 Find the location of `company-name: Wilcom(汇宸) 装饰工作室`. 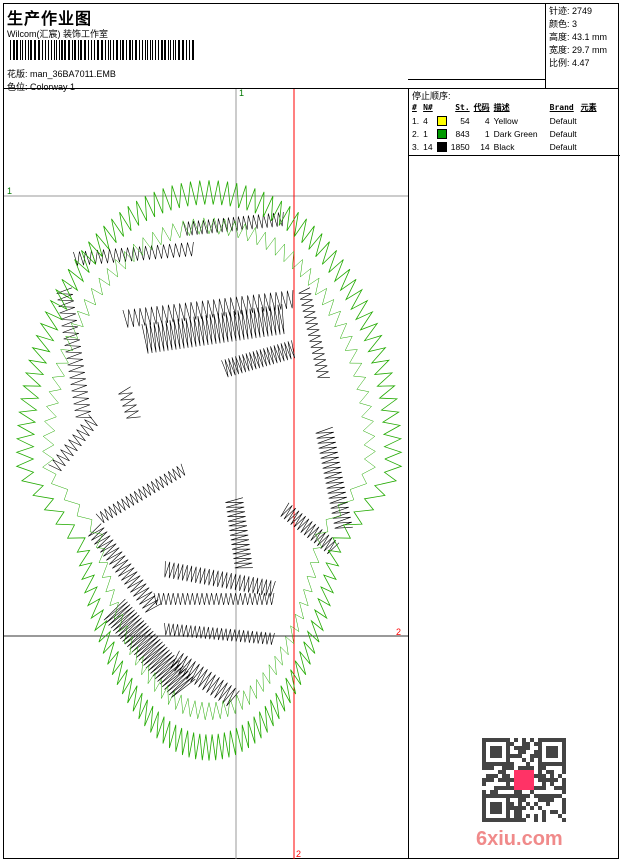

company-name: Wilcom(汇宸) 装饰工作室 is located at coordinates (57, 34).